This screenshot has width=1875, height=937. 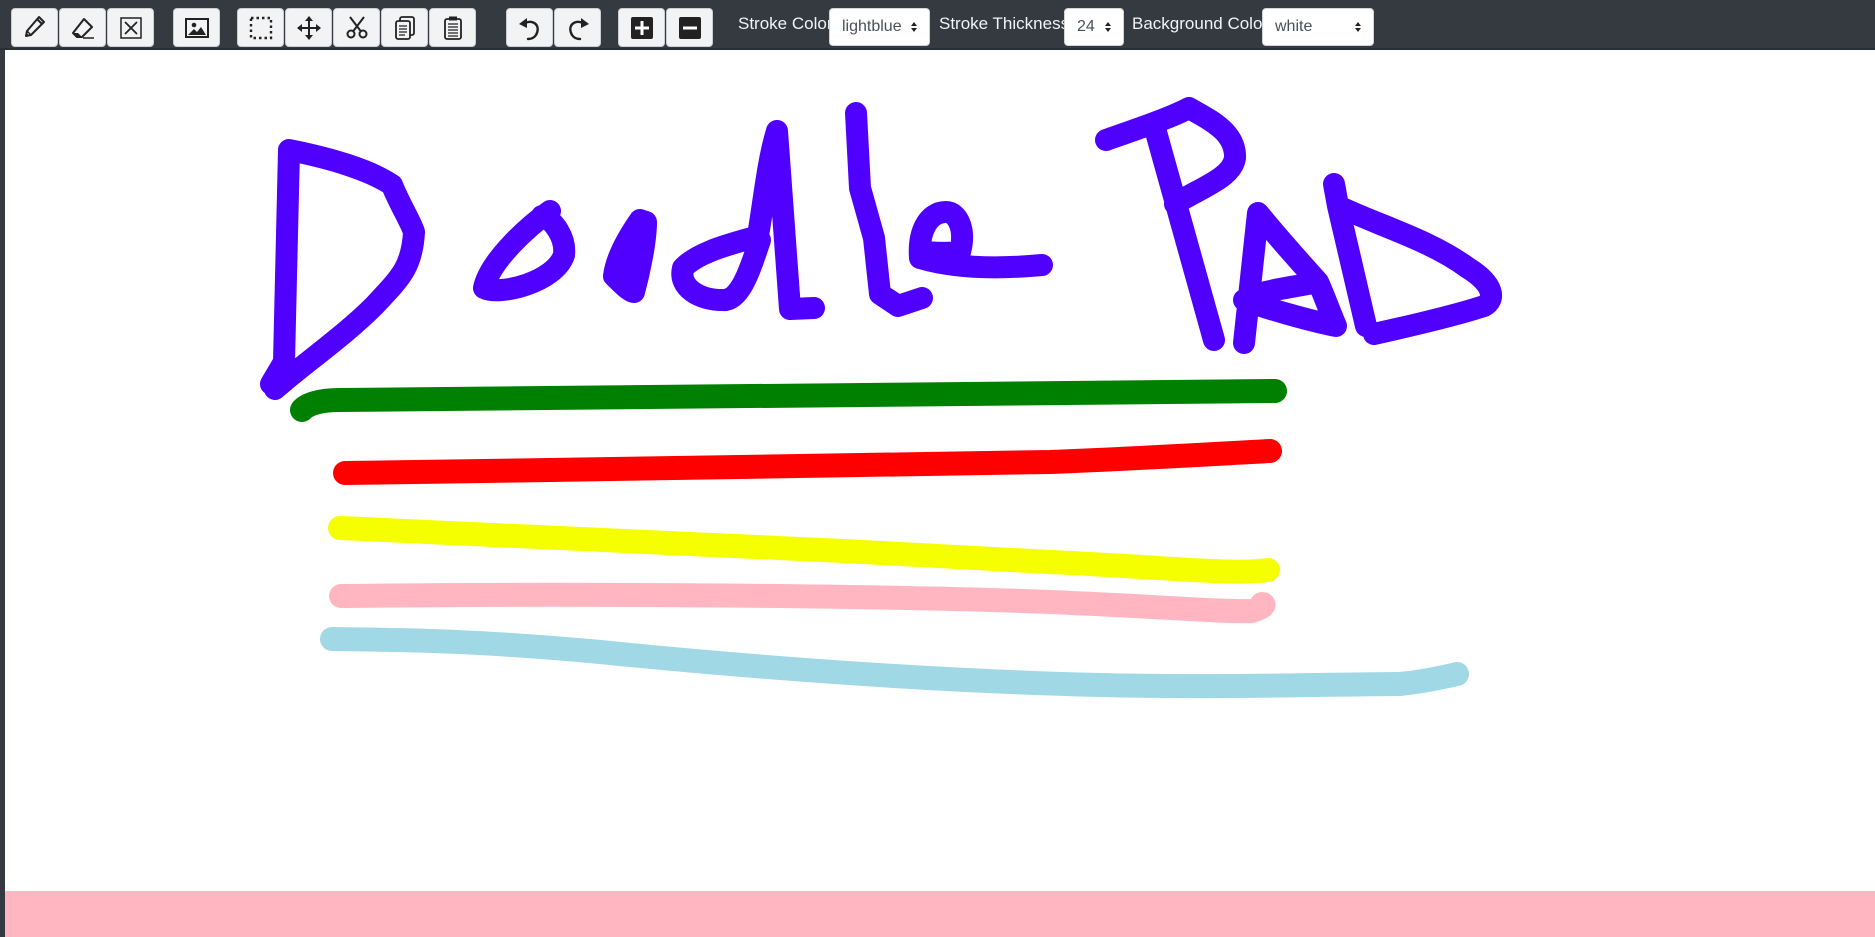 I want to click on stroke-color-value: lightblue, so click(x=872, y=26).